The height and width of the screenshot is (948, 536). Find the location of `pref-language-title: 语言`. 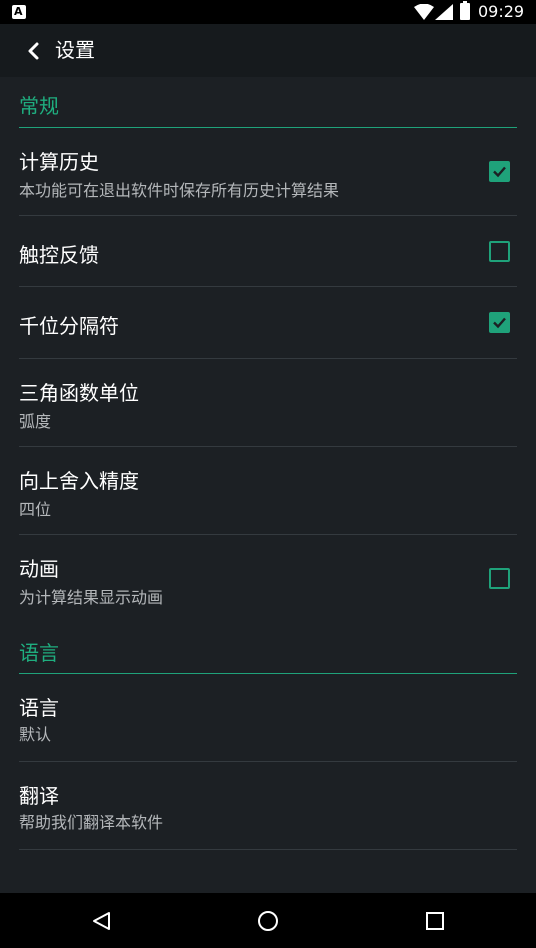

pref-language-title: 语言 is located at coordinates (39, 708).